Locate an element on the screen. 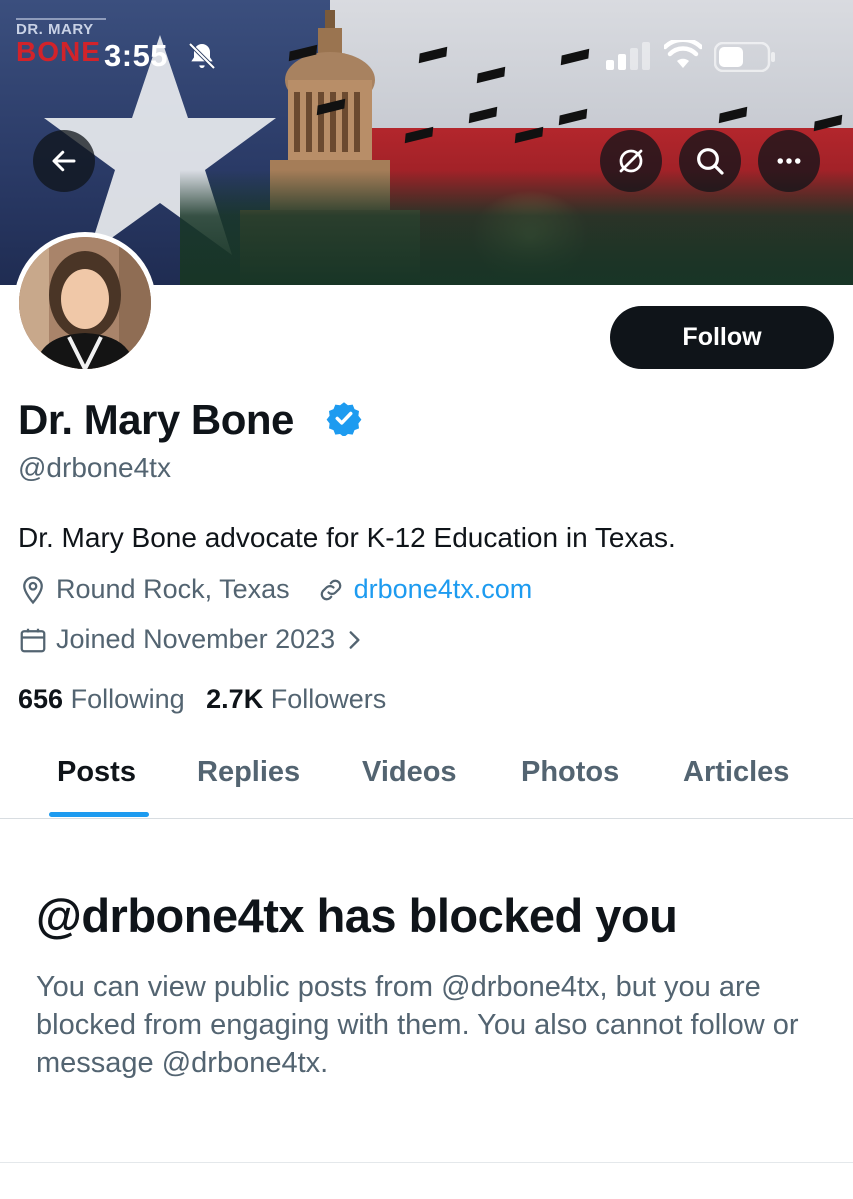 The height and width of the screenshot is (1199, 853). followers-link: 2.7K Followers is located at coordinates (296, 699).